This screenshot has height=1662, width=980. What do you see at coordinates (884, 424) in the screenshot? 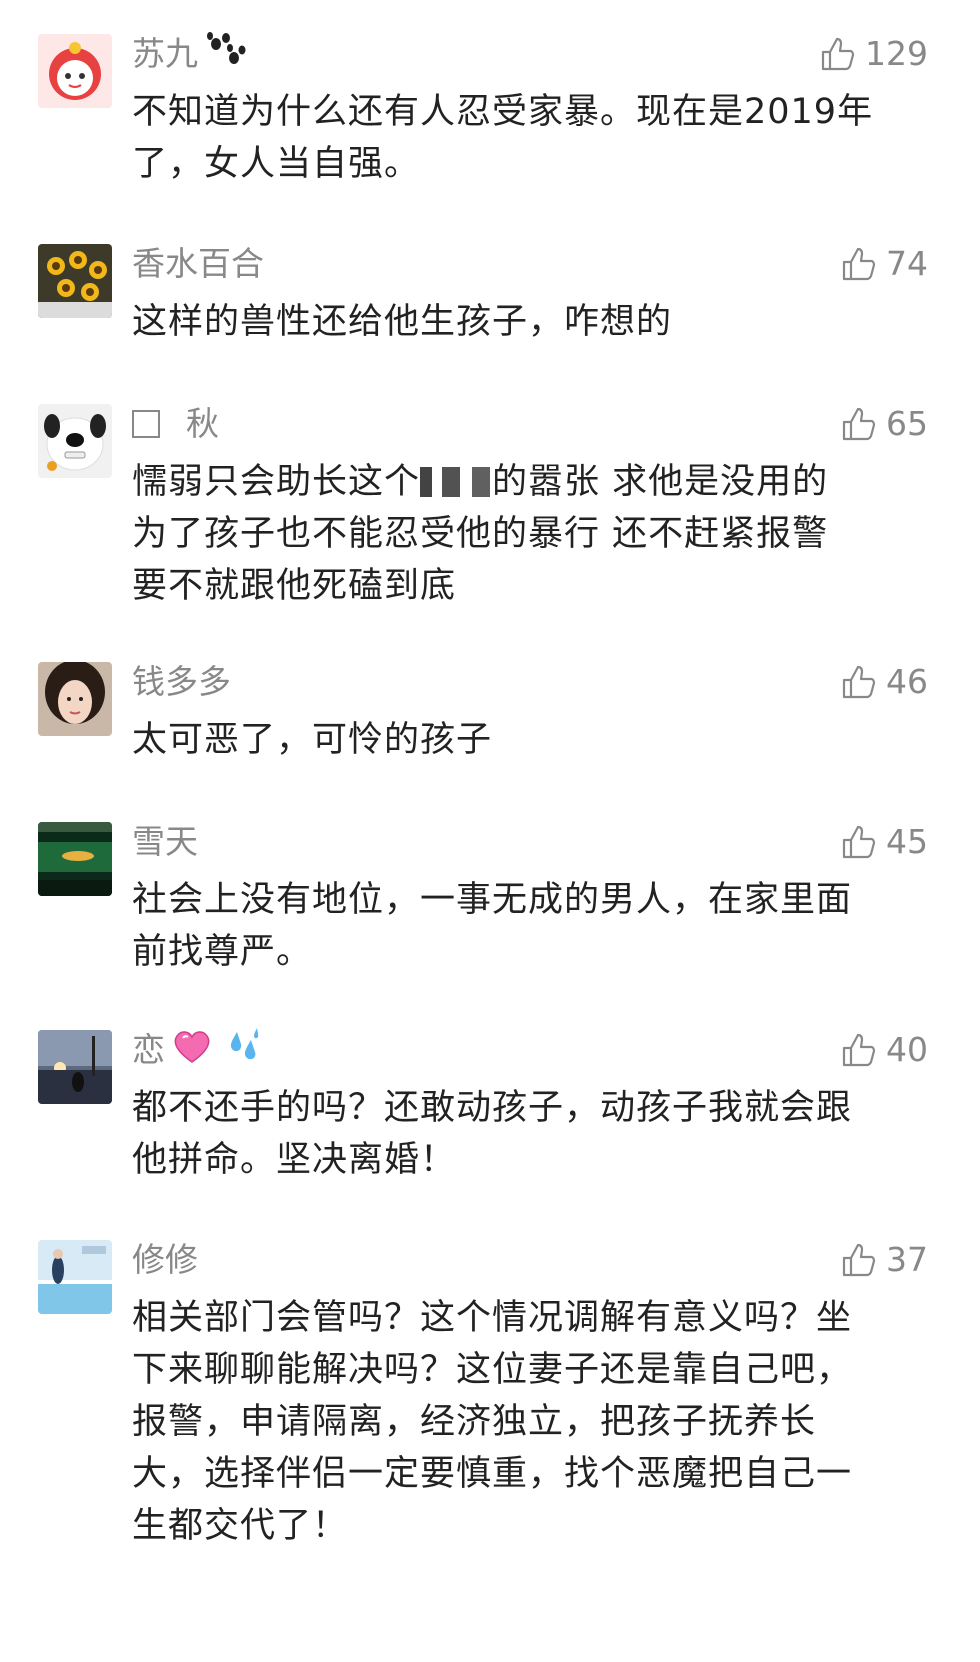
I see `like-button: 65` at bounding box center [884, 424].